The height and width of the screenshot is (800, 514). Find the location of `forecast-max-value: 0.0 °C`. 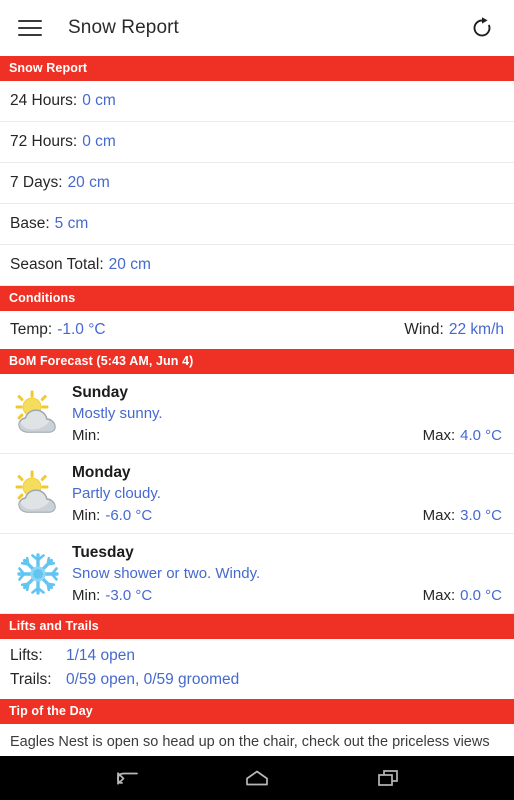

forecast-max-value: 0.0 °C is located at coordinates (481, 595).